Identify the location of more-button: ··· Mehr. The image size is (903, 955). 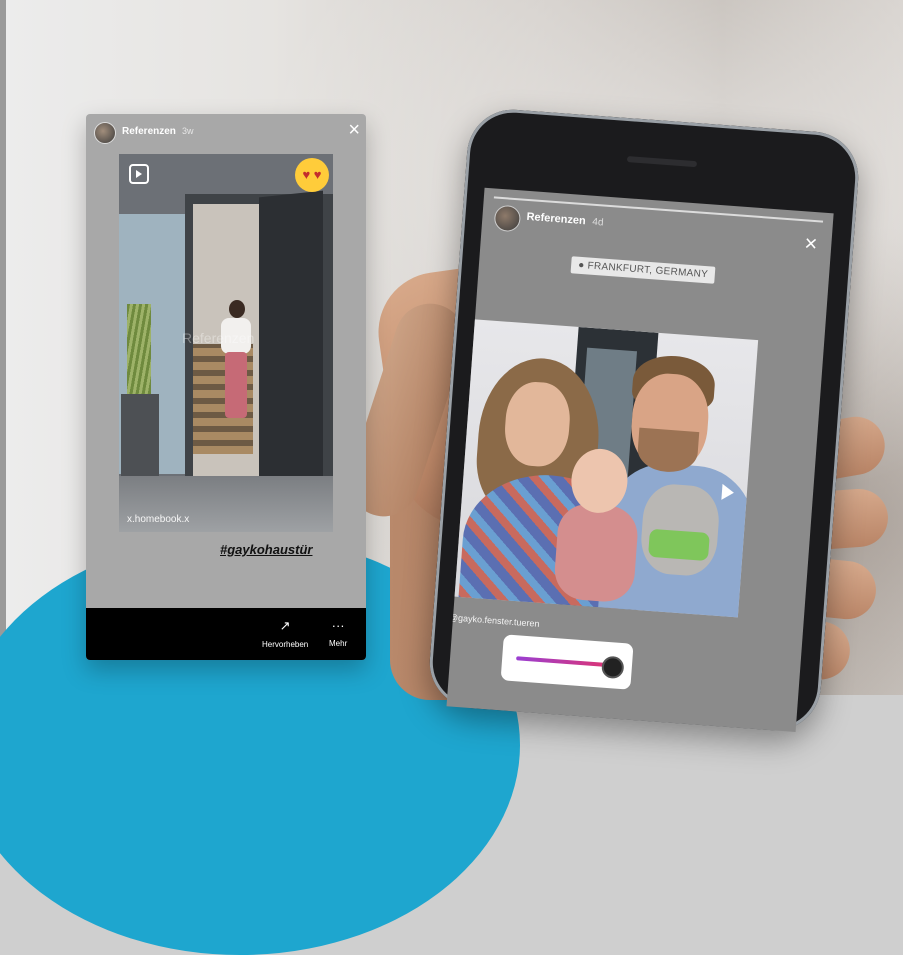
(338, 633).